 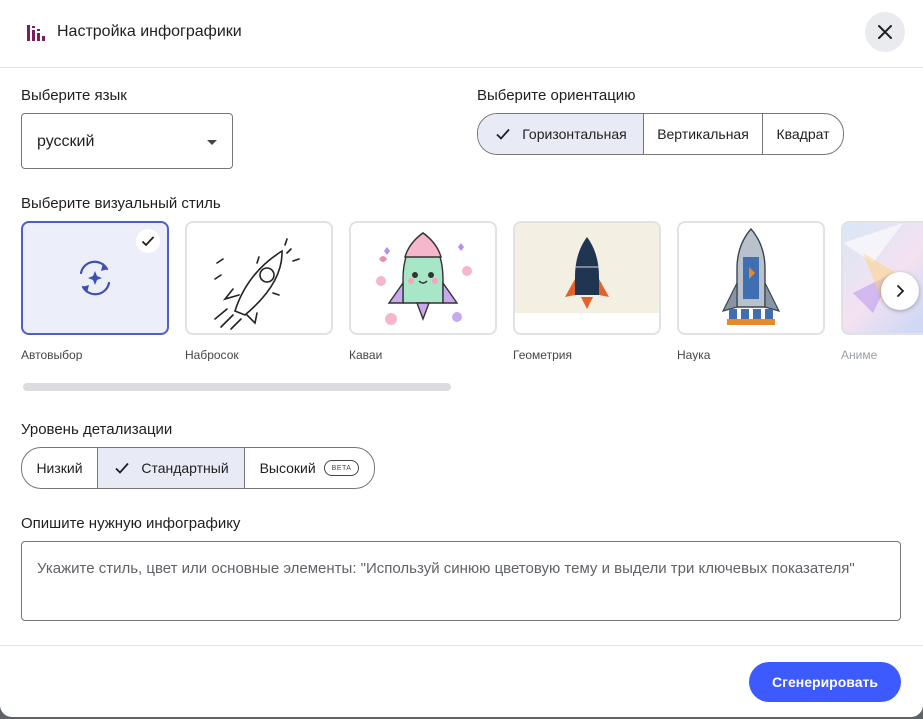 I want to click on kawaii-rocket-image, so click(x=424, y=278).